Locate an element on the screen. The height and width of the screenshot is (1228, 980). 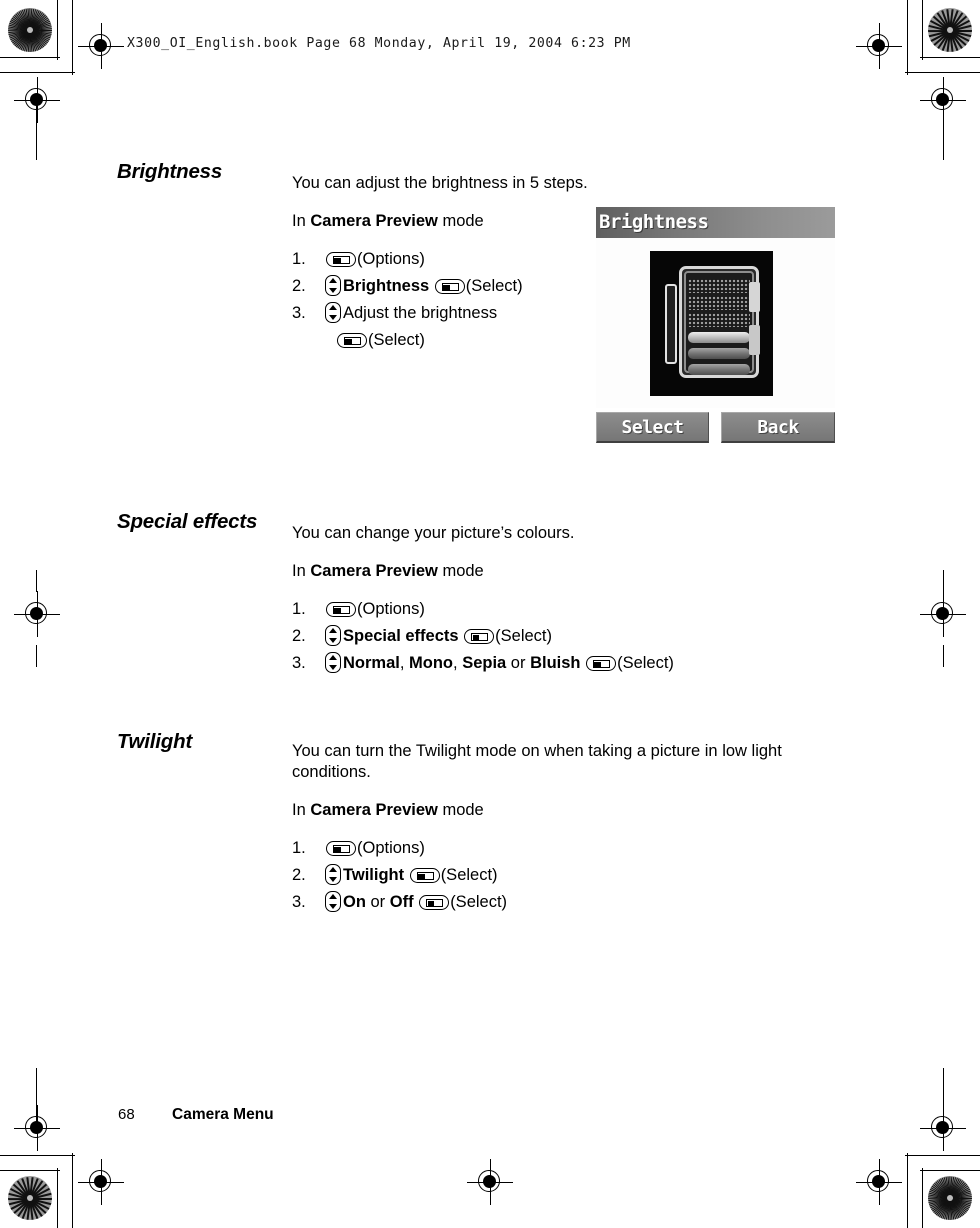
step-bold-label: Special effects is located at coordinates (401, 636).